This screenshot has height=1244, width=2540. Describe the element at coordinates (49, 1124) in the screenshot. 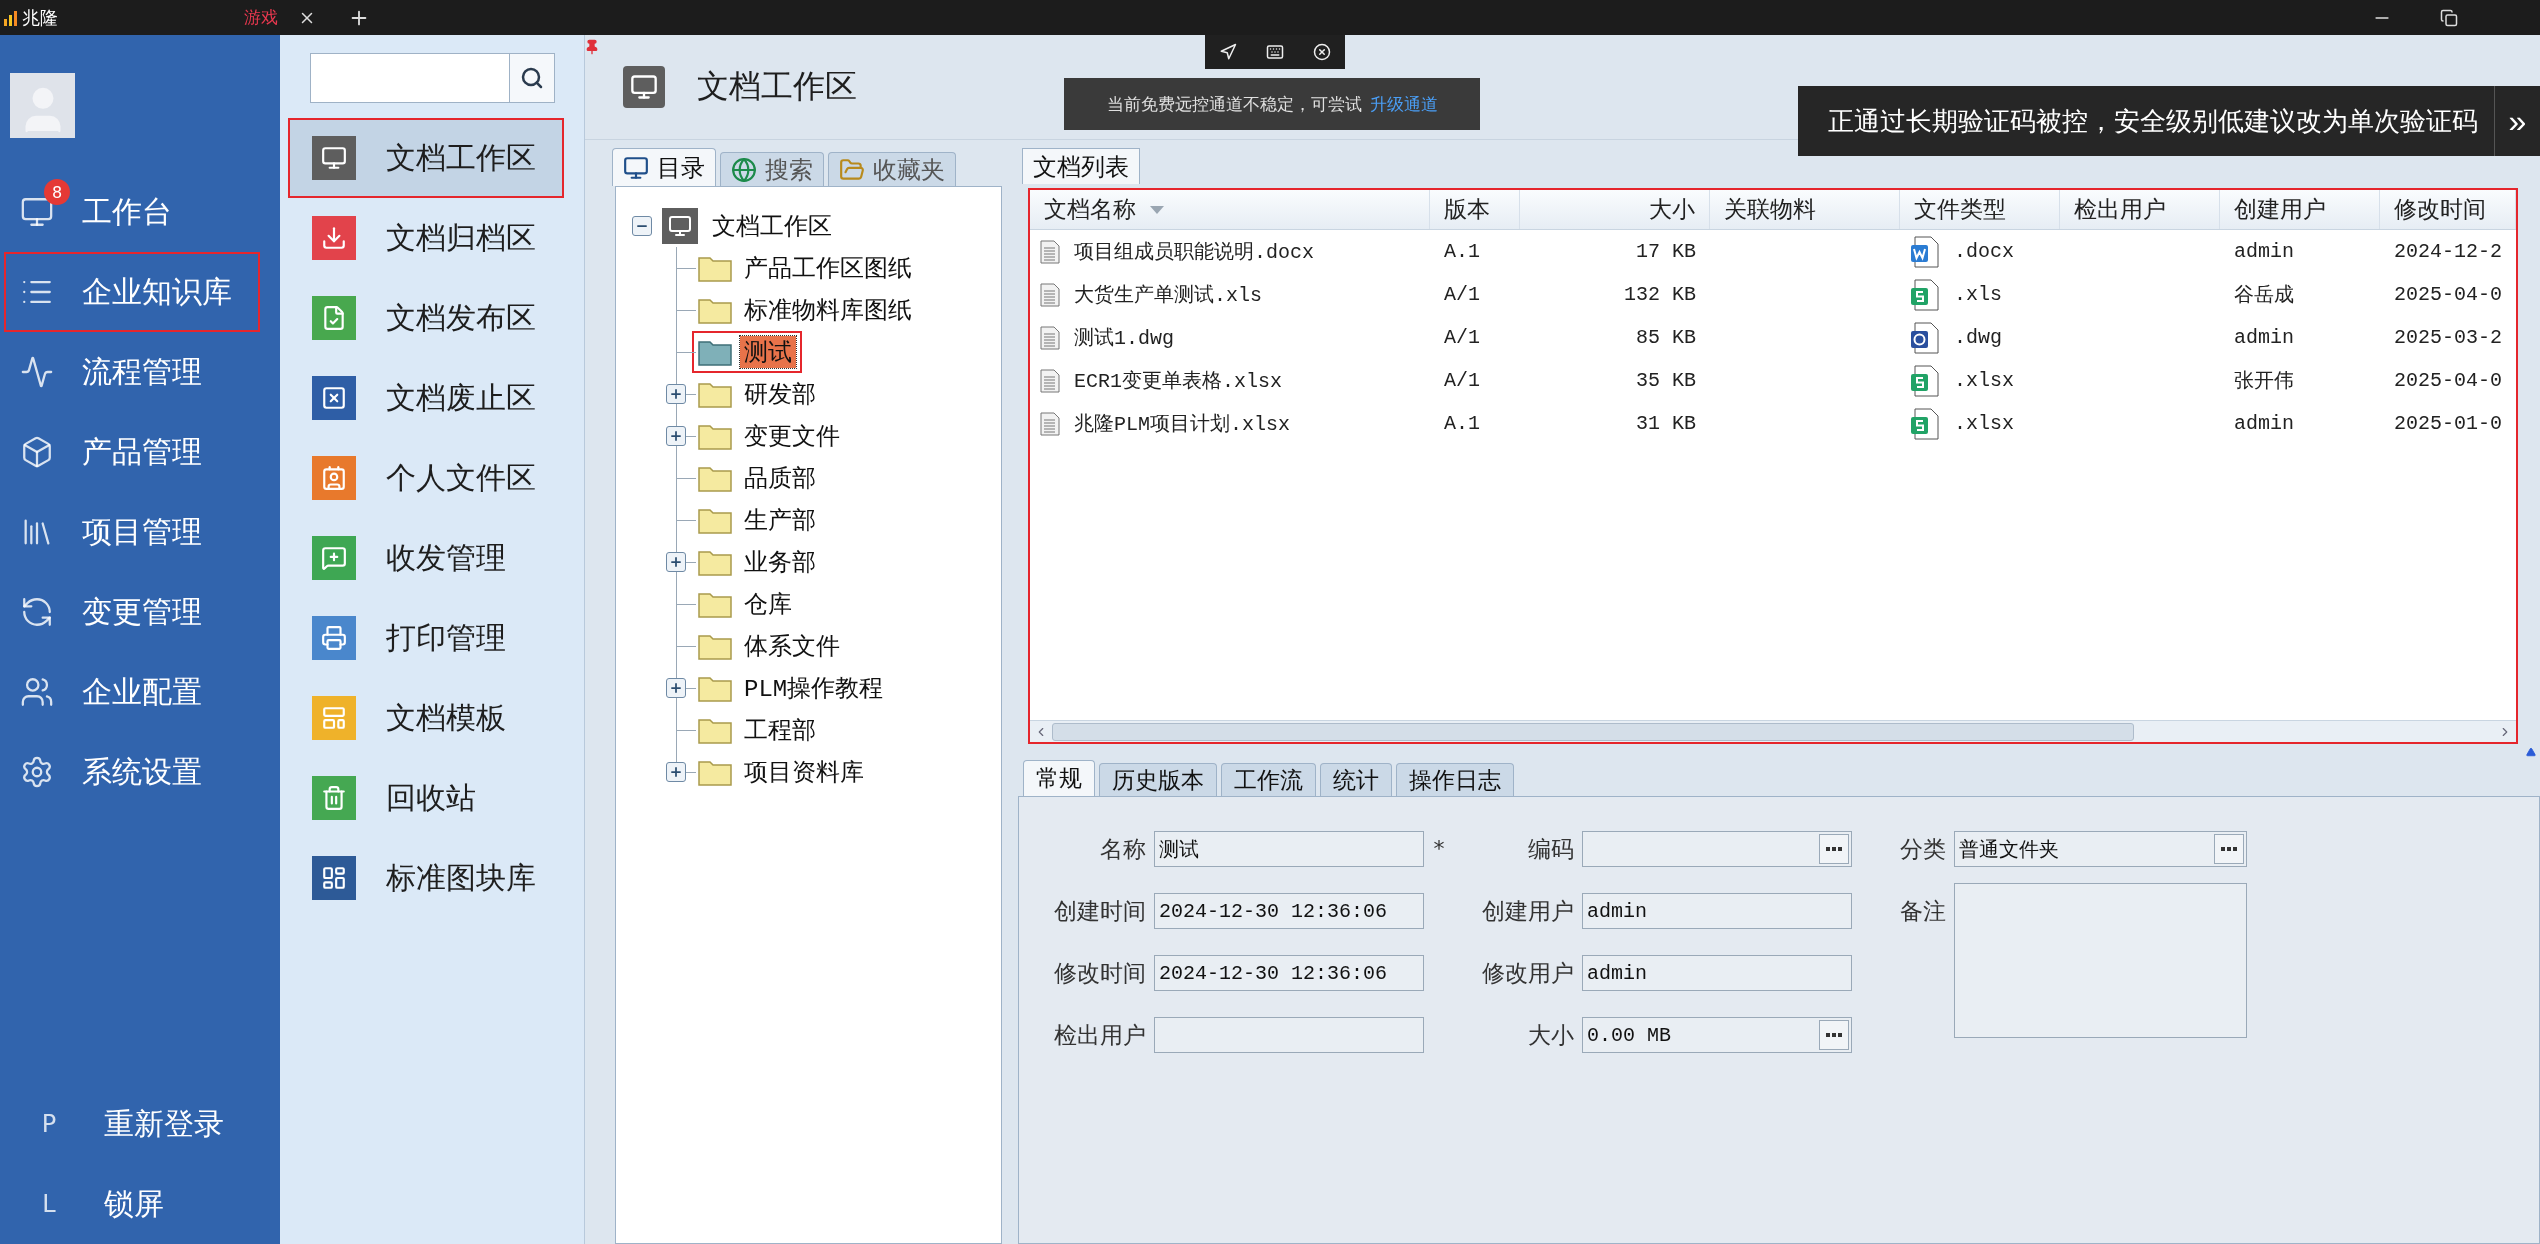

I see `shortcut-key: P` at that location.